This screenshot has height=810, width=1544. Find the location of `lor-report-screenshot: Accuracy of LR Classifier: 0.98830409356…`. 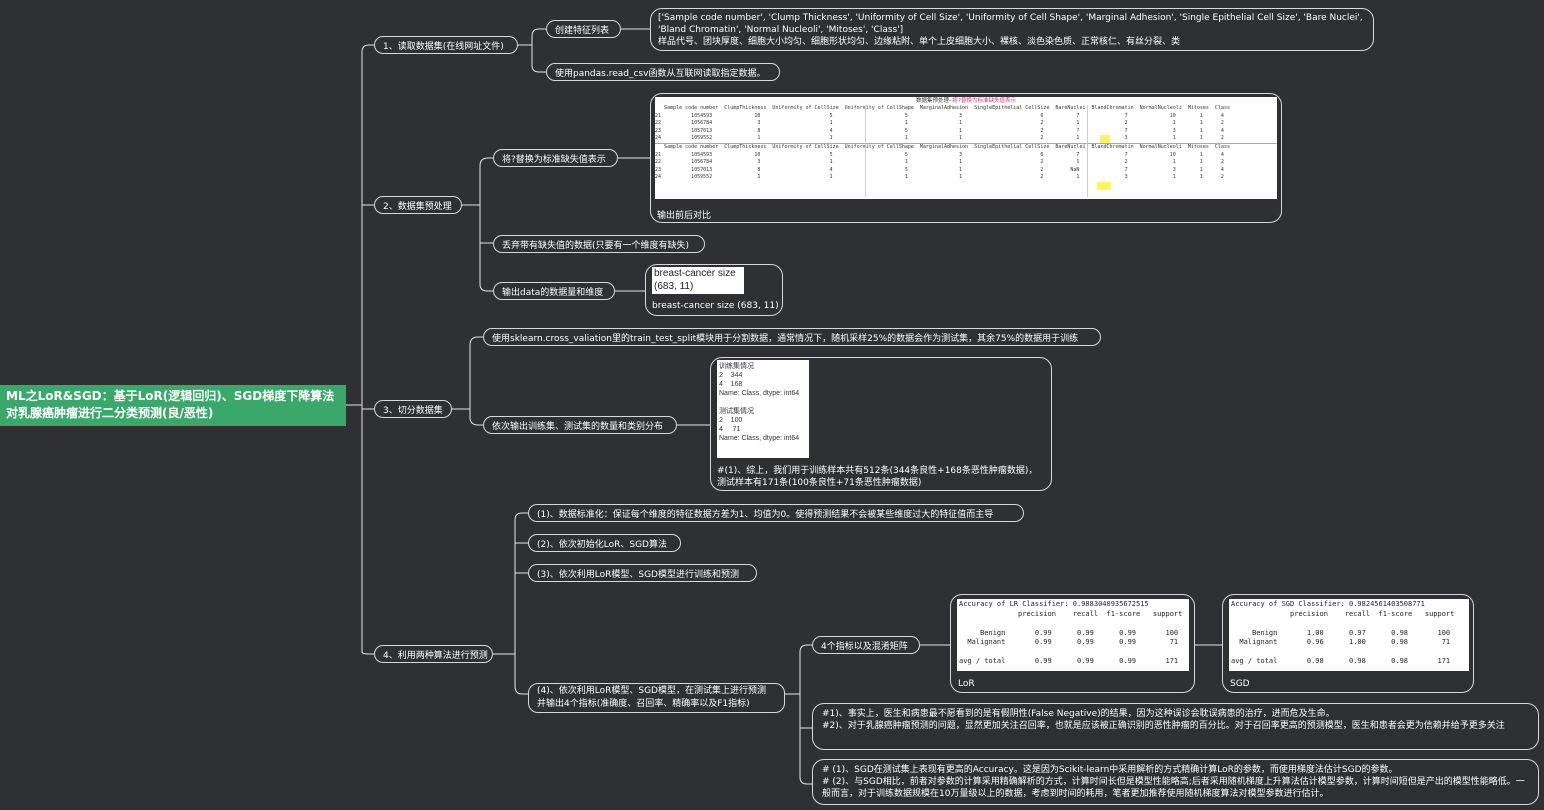

lor-report-screenshot: Accuracy of LR Classifier: 0.98830409356… is located at coordinates (1073, 635).